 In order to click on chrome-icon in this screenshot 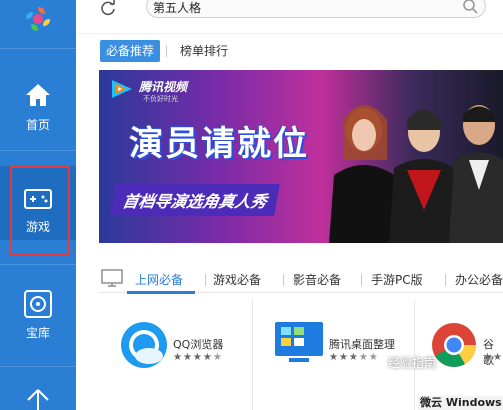, I will do `click(454, 345)`.